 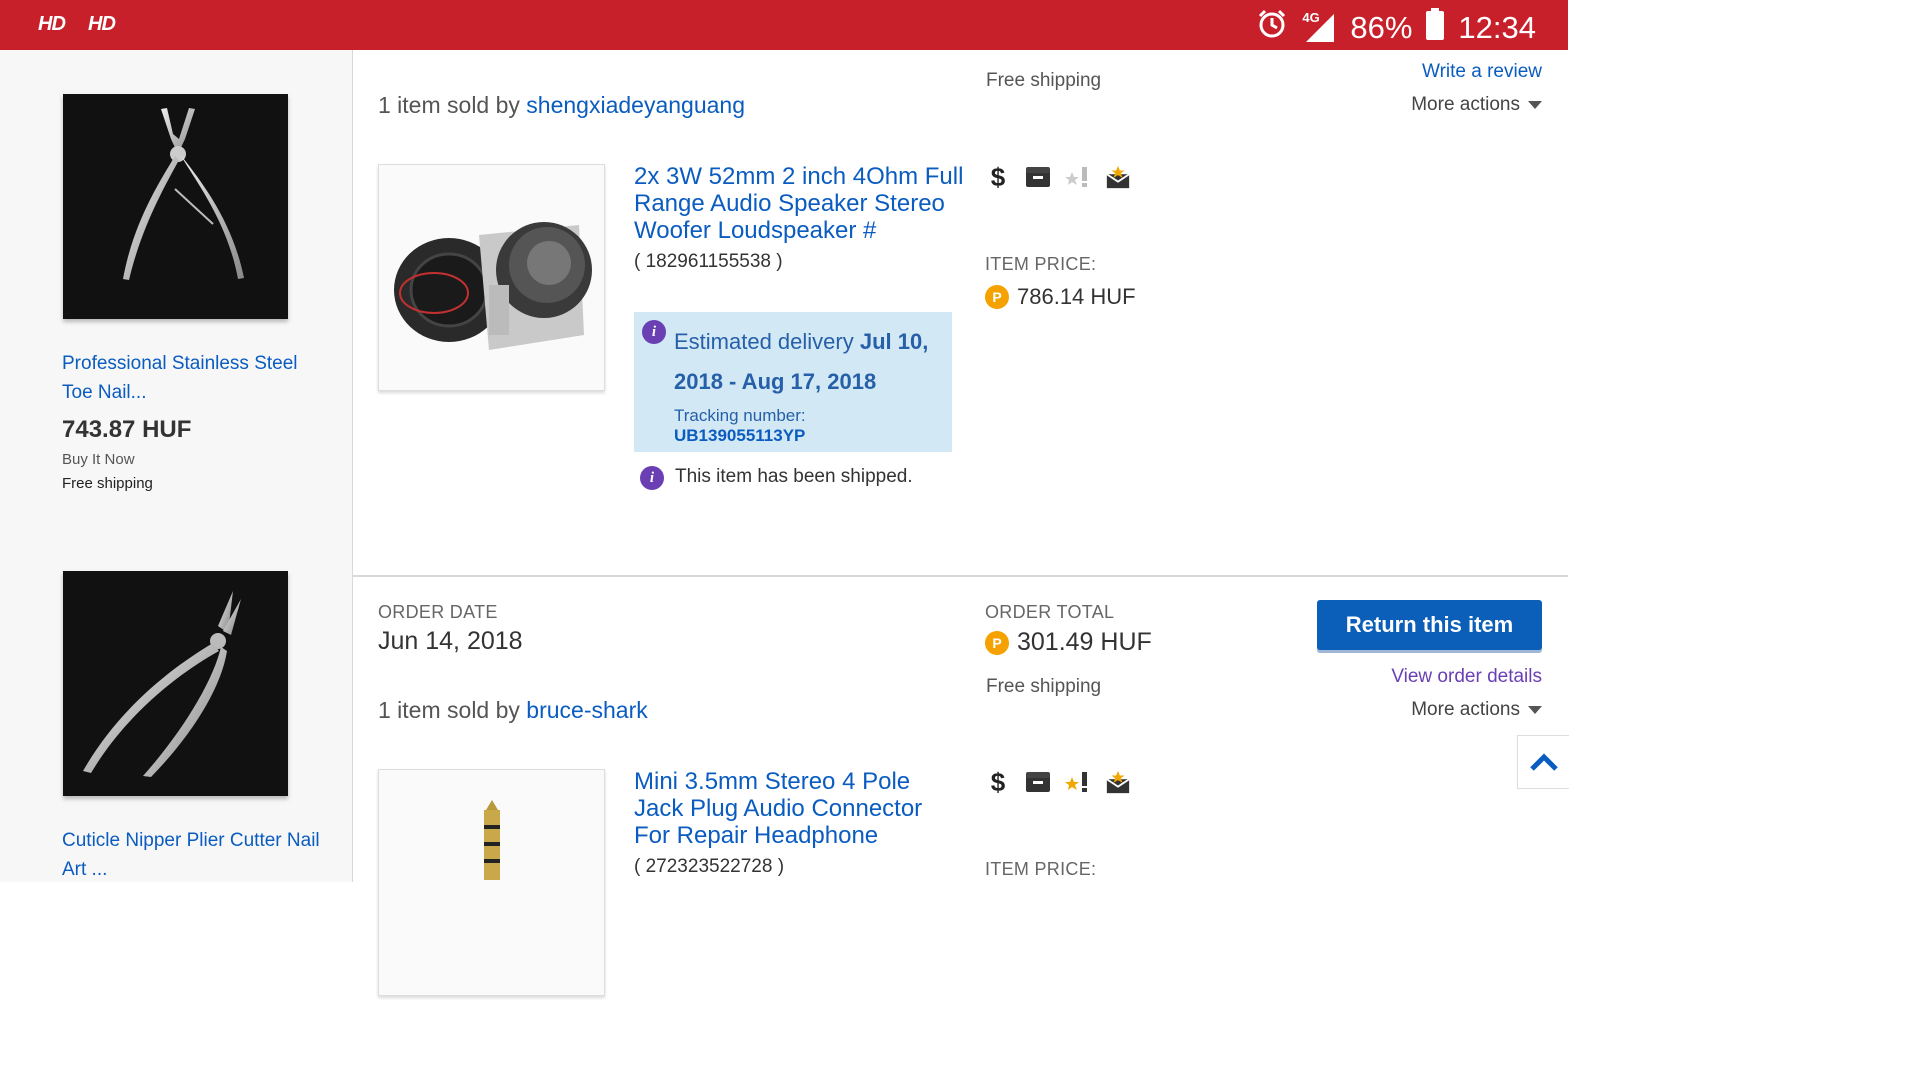 I want to click on order1-sold-by: 1 item sold by shengxiadeyanguang, so click(x=561, y=105).